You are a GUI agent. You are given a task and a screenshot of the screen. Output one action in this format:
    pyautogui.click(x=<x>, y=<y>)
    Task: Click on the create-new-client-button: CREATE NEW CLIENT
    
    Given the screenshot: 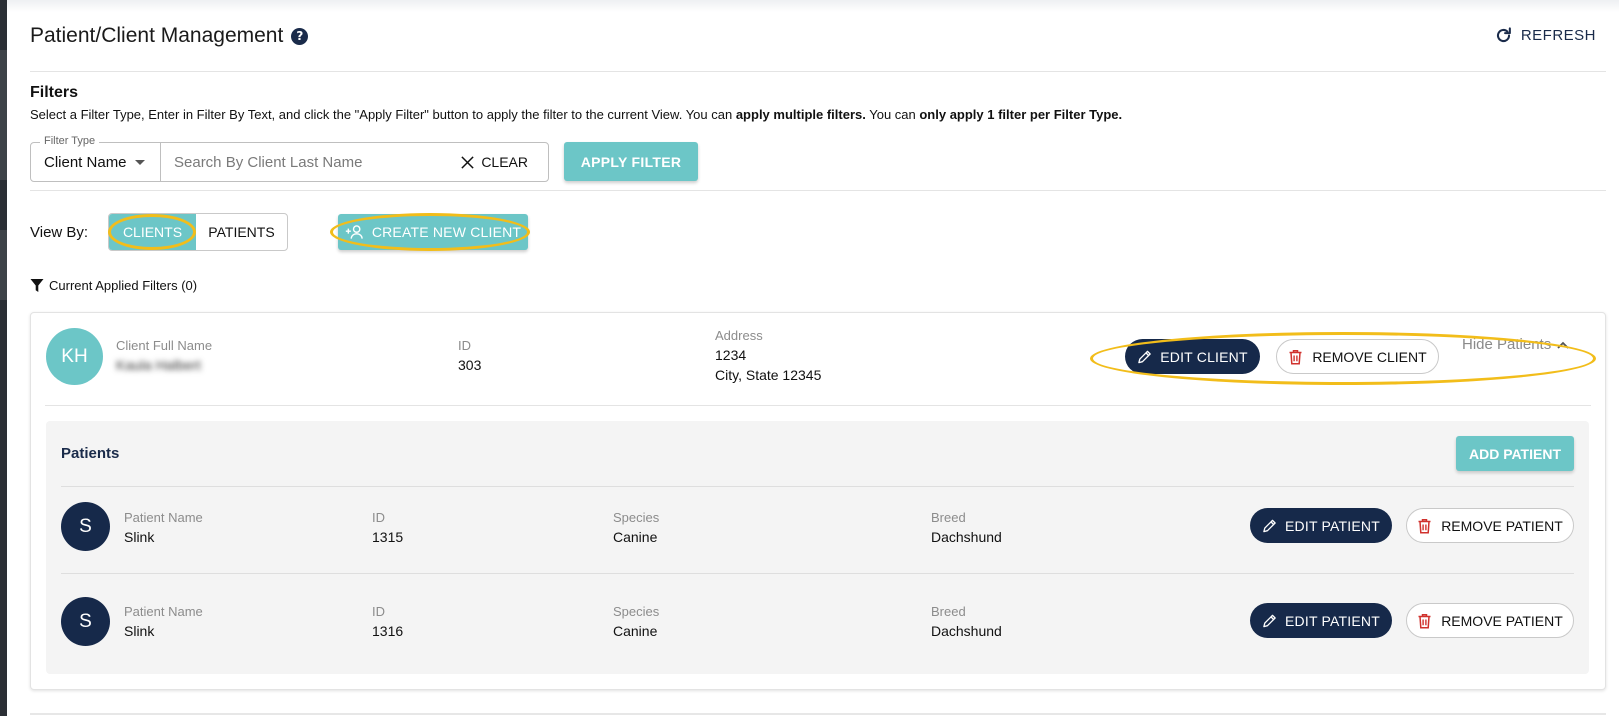 What is the action you would take?
    pyautogui.click(x=433, y=232)
    